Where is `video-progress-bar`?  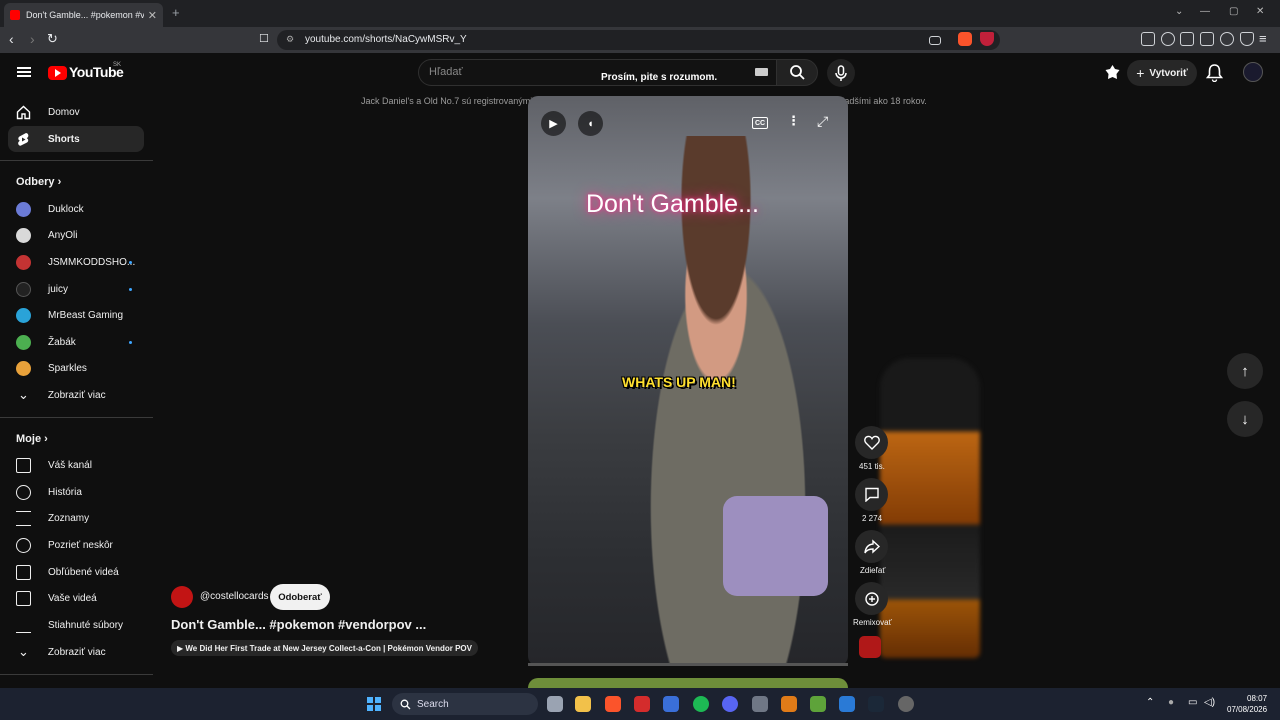
video-progress-bar is located at coordinates (688, 664).